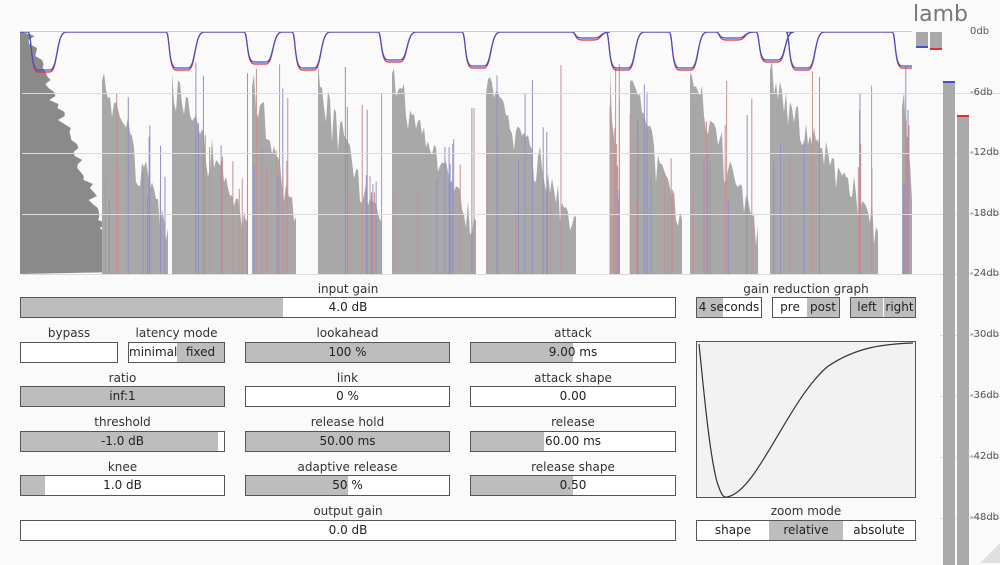  What do you see at coordinates (573, 441) in the screenshot?
I see `release-slider: 60.00 ms` at bounding box center [573, 441].